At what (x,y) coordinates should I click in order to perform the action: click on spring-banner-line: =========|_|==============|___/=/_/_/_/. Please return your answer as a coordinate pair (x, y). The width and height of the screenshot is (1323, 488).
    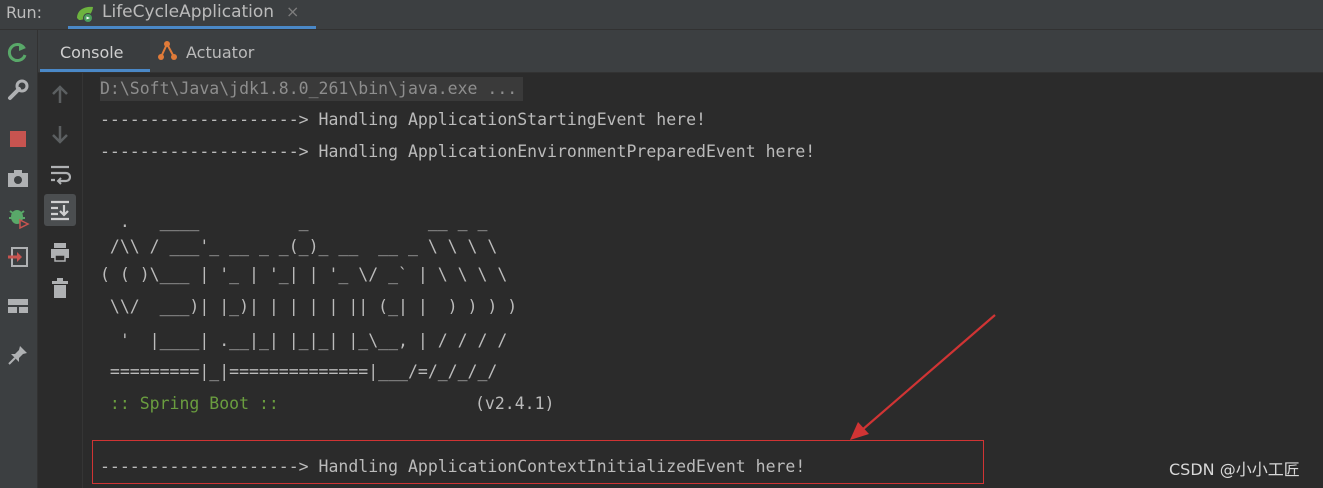
    Looking at the image, I should click on (299, 371).